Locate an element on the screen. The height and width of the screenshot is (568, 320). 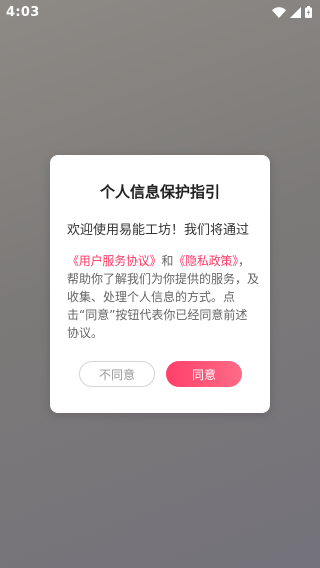
privacy-policy-link: 《隐私政策》 is located at coordinates (205, 261).